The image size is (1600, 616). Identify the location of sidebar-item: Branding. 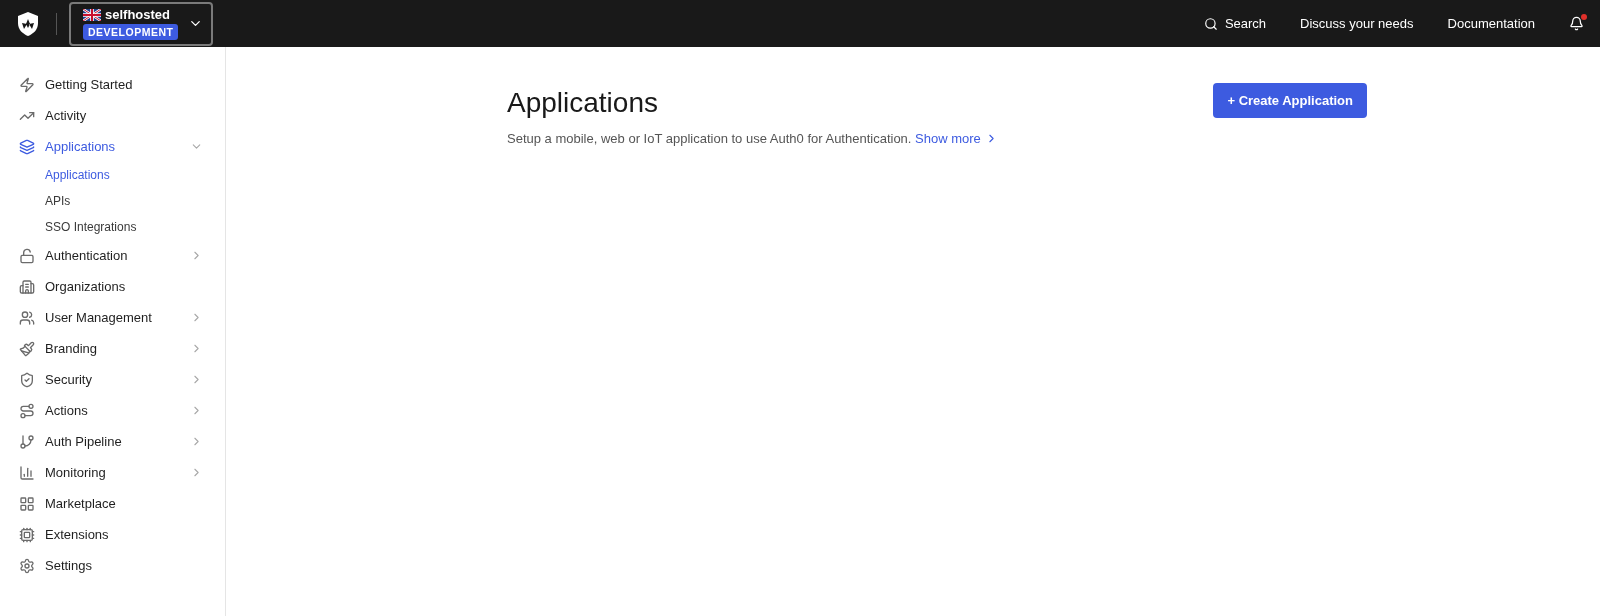
(112, 348).